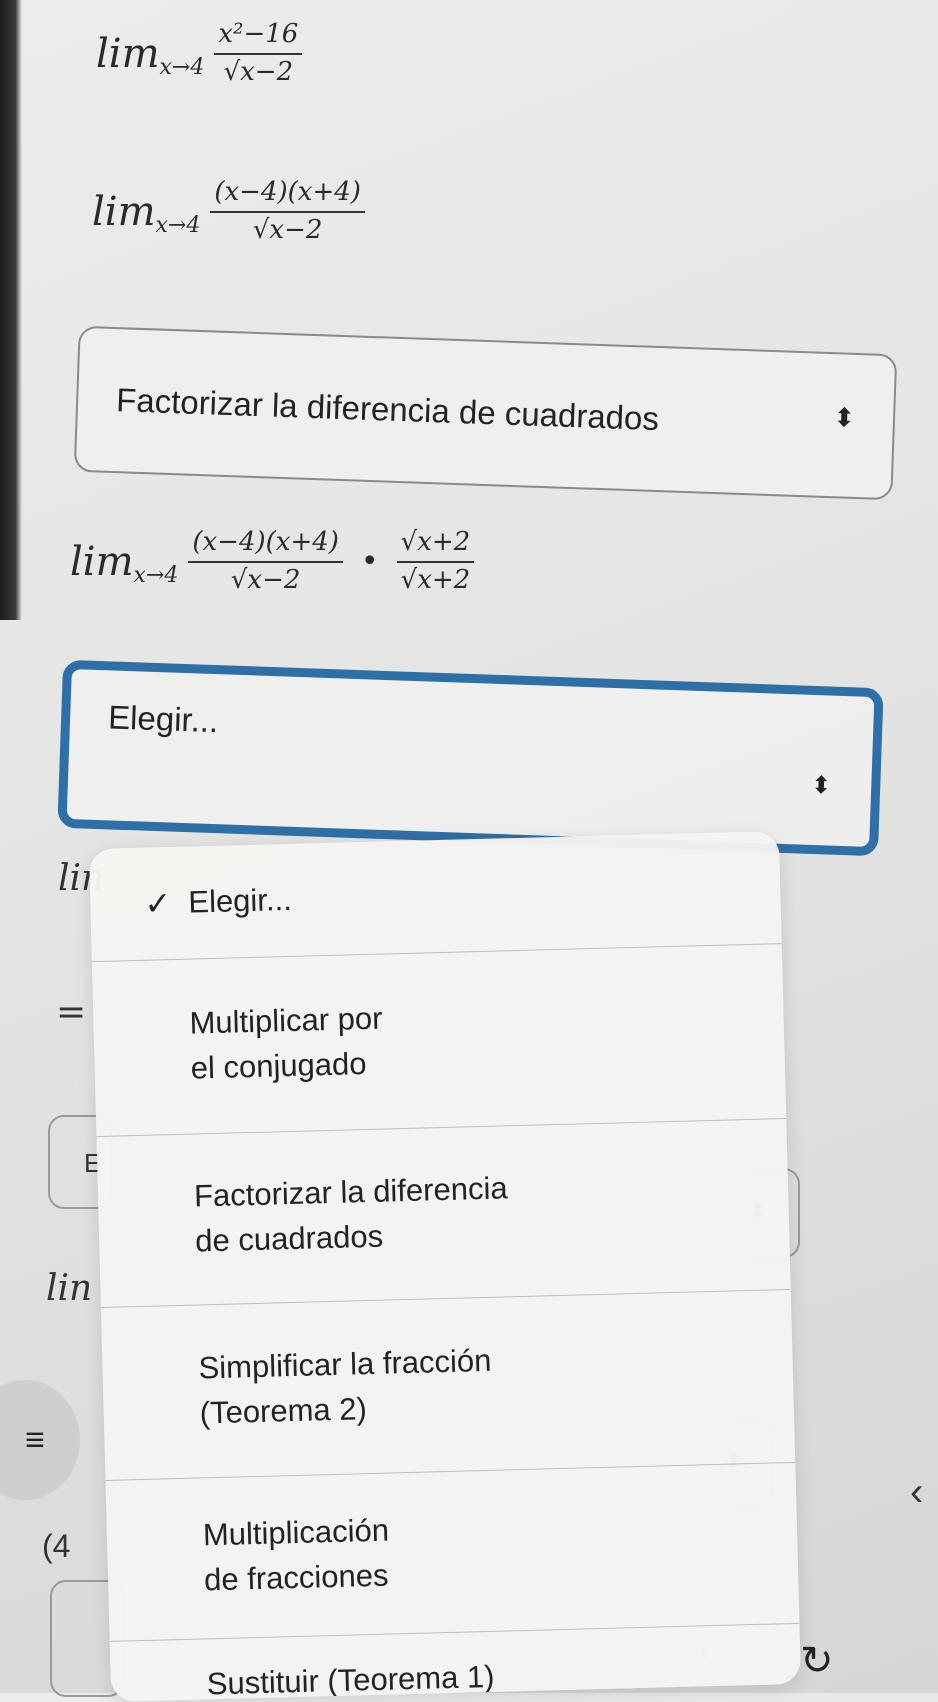 The width and height of the screenshot is (938, 1702). Describe the element at coordinates (470, 758) in the screenshot. I see `reason-select-2: Elegir... ⬍` at that location.